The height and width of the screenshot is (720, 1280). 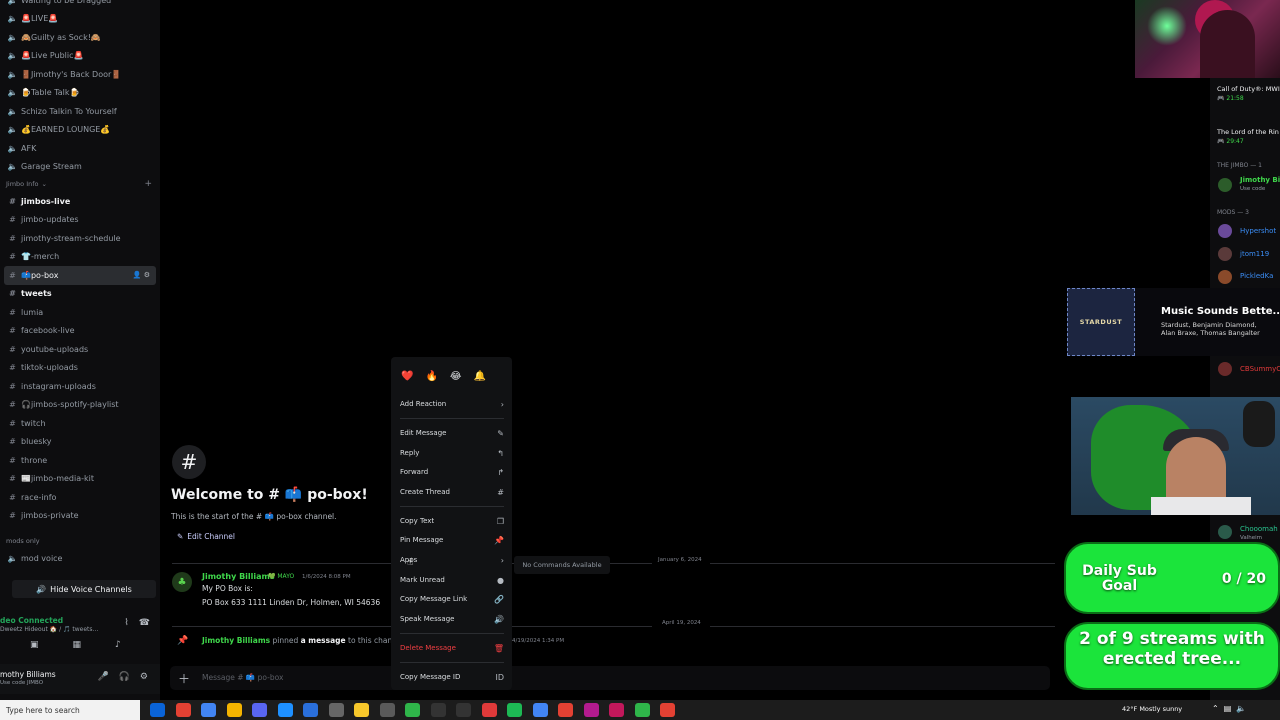 I want to click on sidebar-item-voice: 🔈 Waiting to be Dragged, so click(x=80, y=5).